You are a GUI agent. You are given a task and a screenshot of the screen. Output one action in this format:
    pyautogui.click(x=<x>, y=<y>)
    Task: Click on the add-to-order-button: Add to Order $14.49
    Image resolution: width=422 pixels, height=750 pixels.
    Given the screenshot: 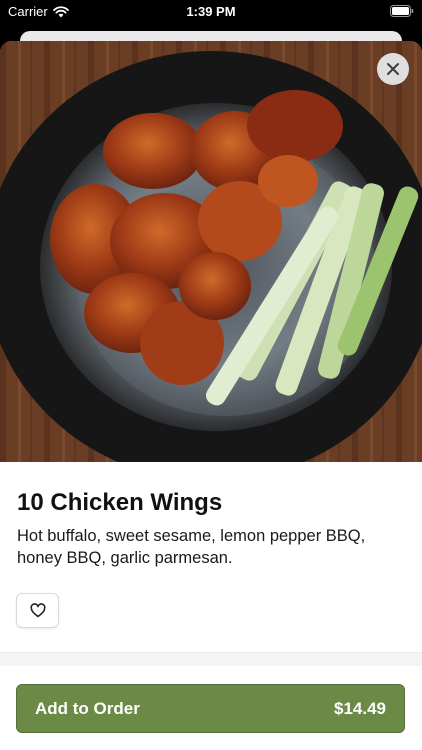 What is the action you would take?
    pyautogui.click(x=210, y=708)
    